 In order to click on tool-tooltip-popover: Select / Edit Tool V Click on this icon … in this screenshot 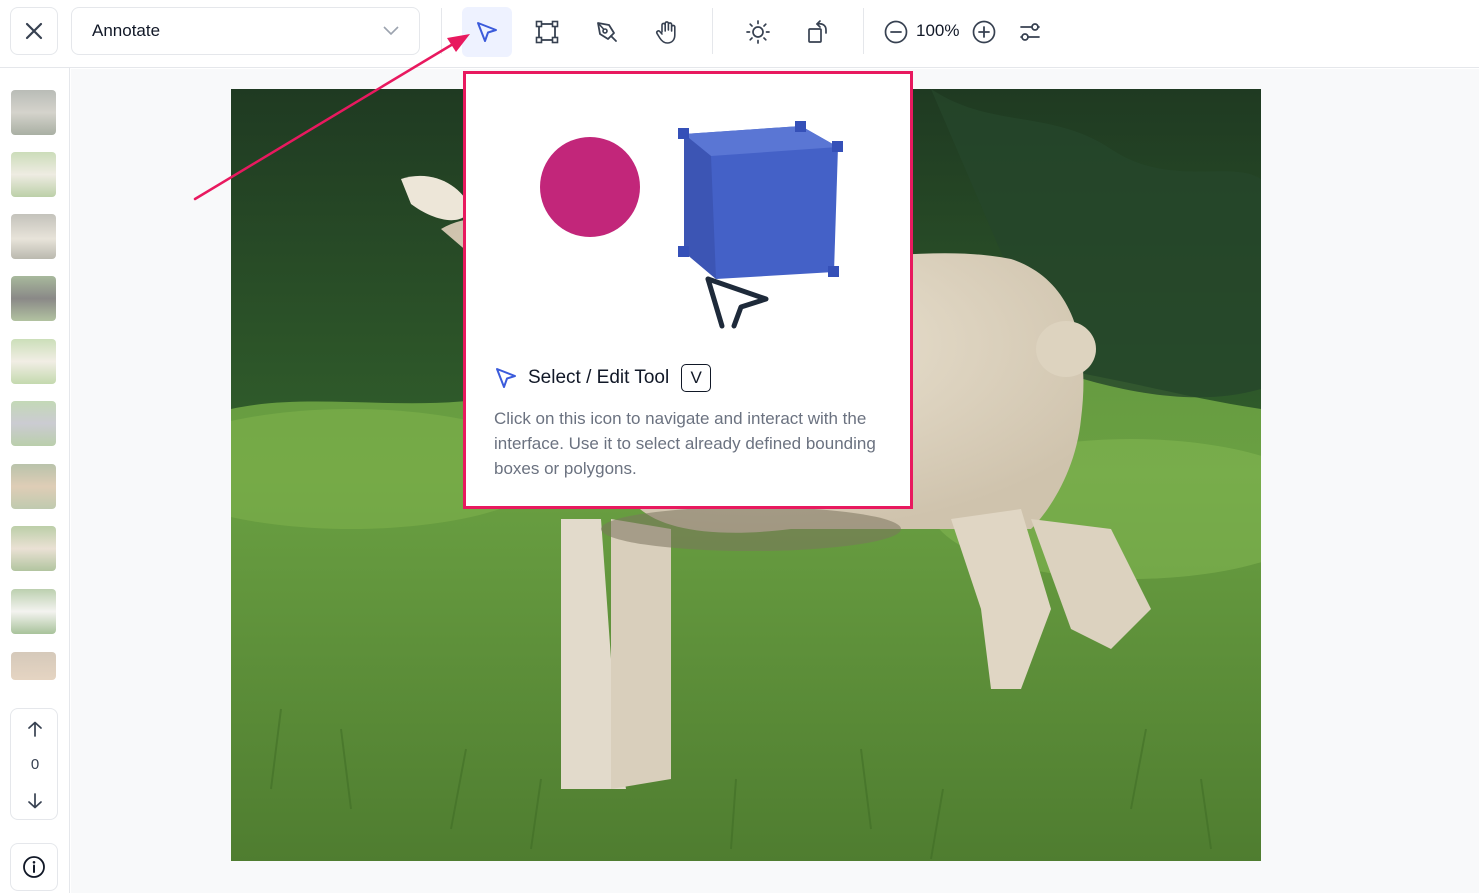, I will do `click(688, 290)`.